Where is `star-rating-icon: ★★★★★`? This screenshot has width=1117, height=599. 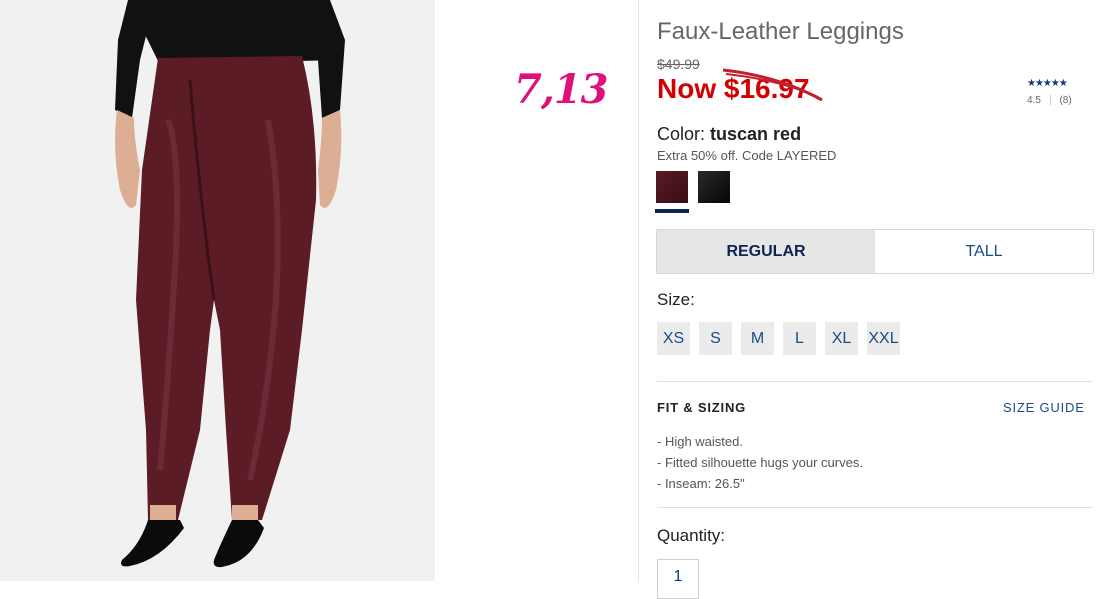
star-rating-icon: ★★★★★ is located at coordinates (1047, 83).